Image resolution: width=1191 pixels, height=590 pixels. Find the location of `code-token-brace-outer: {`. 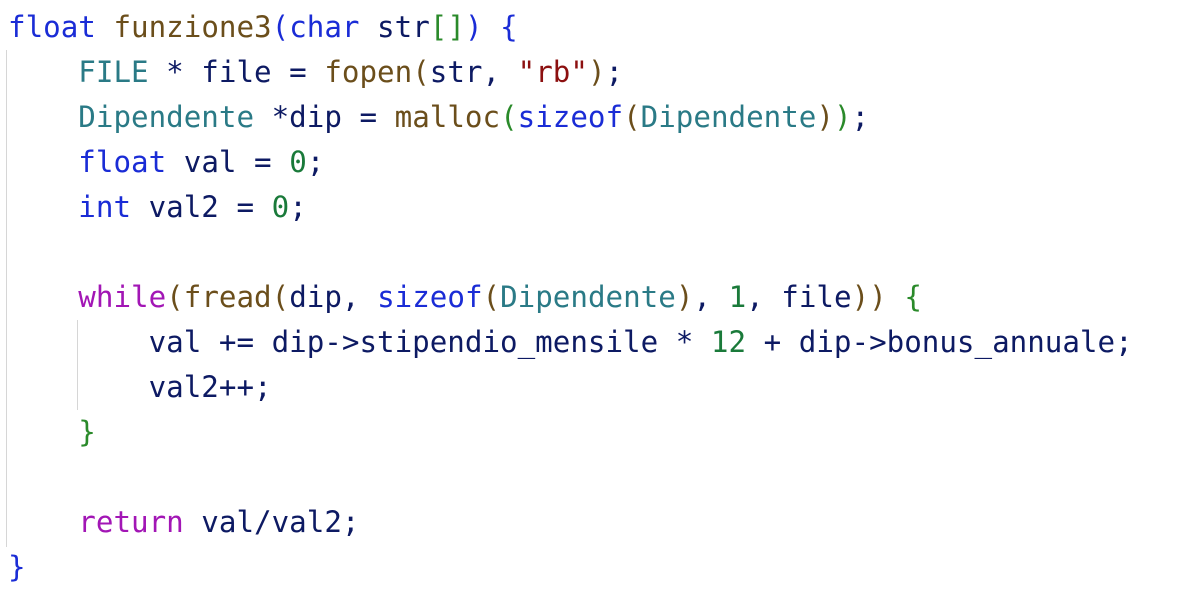

code-token-brace-outer: { is located at coordinates (509, 27).